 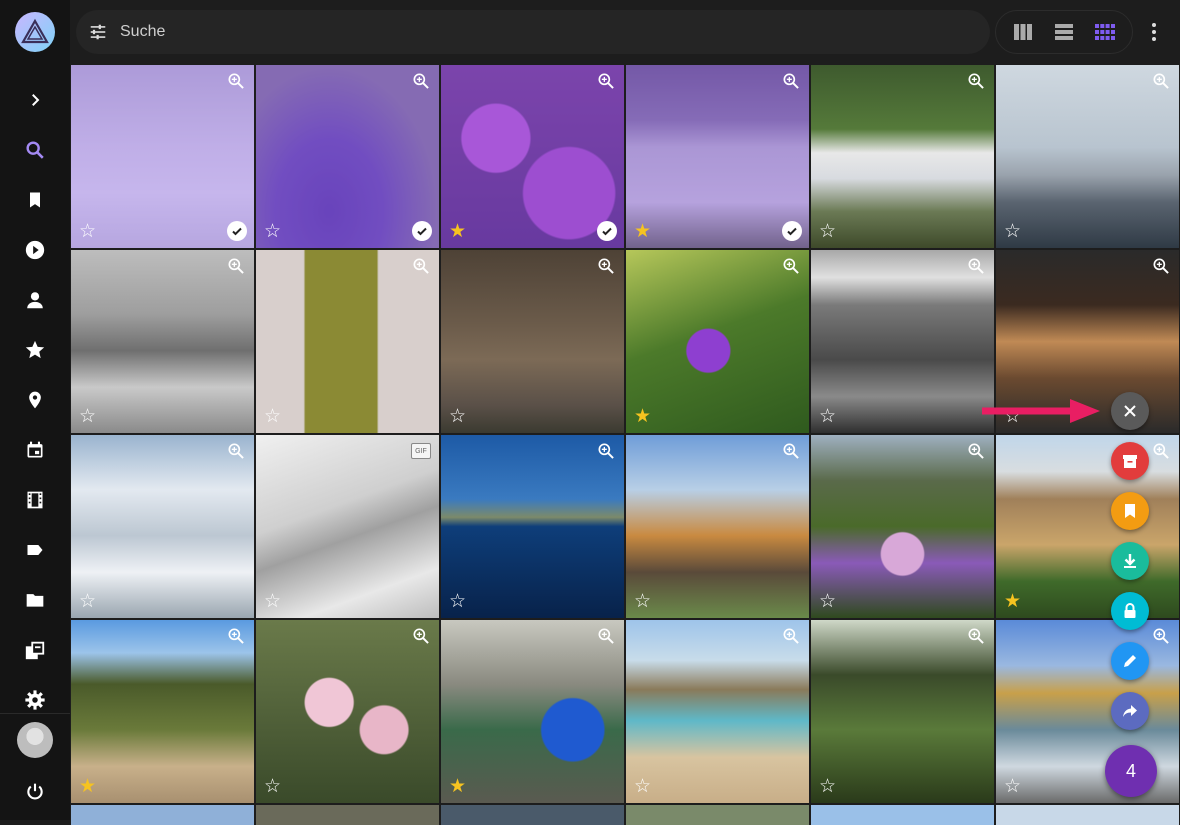 I want to click on clear-selection-button, so click(x=1130, y=411).